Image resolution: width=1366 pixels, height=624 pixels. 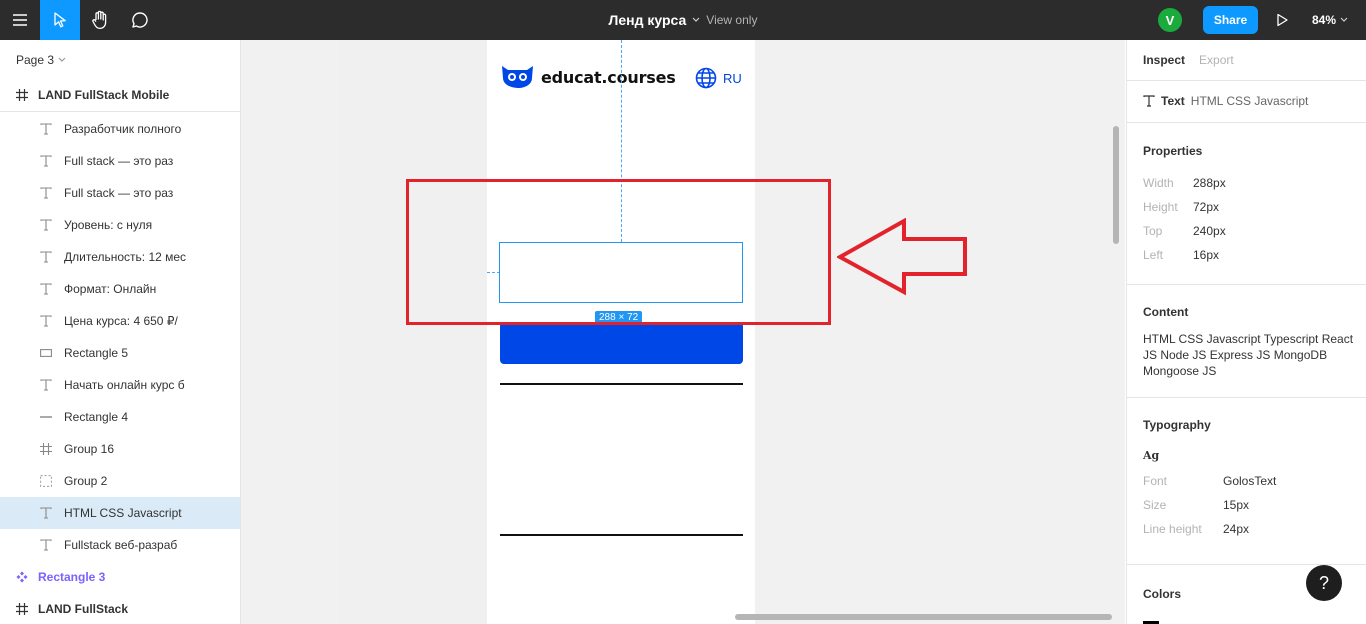 What do you see at coordinates (89, 449) in the screenshot?
I see `layer-item-label: Group 16` at bounding box center [89, 449].